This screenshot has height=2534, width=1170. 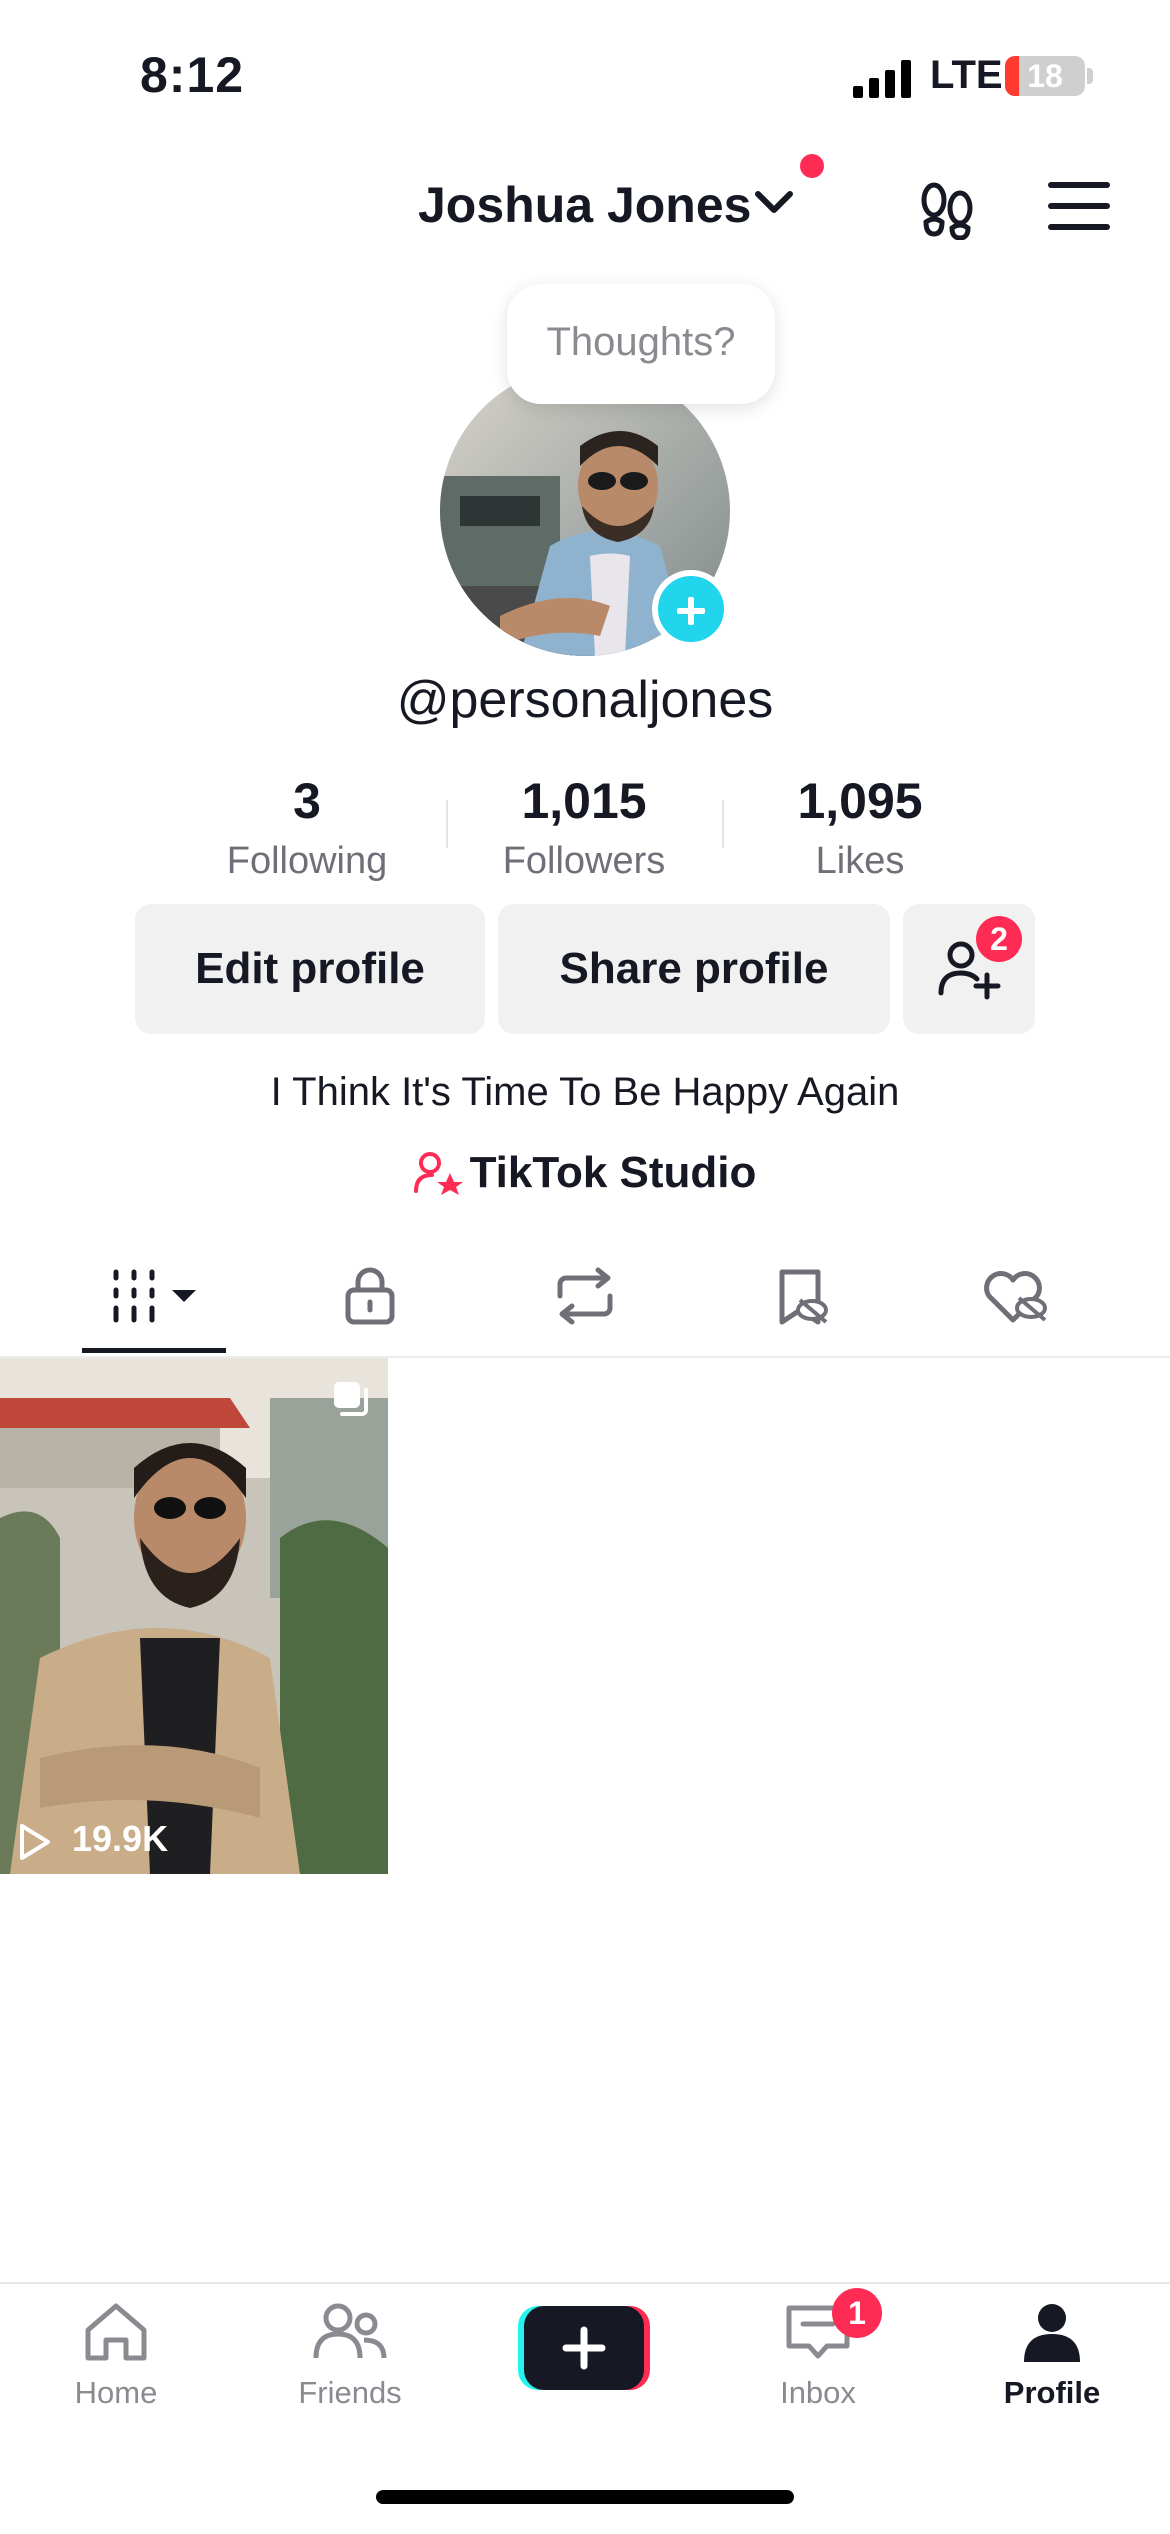 I want to click on lock-icon, so click(x=370, y=1296).